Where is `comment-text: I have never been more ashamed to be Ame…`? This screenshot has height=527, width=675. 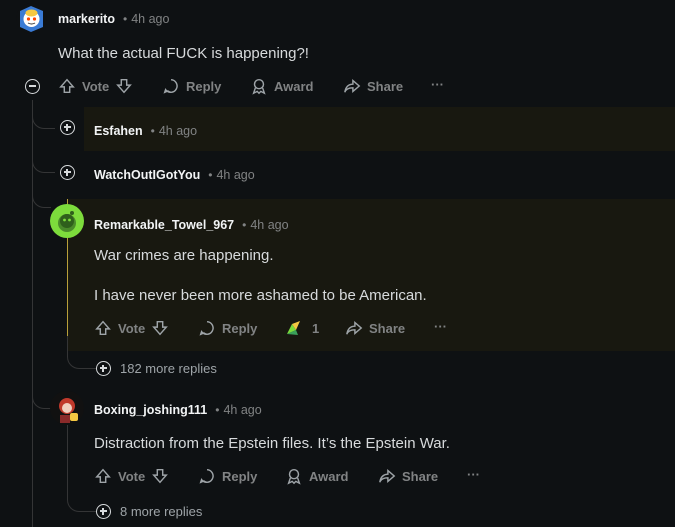 comment-text: I have never been more ashamed to be Ame… is located at coordinates (260, 295).